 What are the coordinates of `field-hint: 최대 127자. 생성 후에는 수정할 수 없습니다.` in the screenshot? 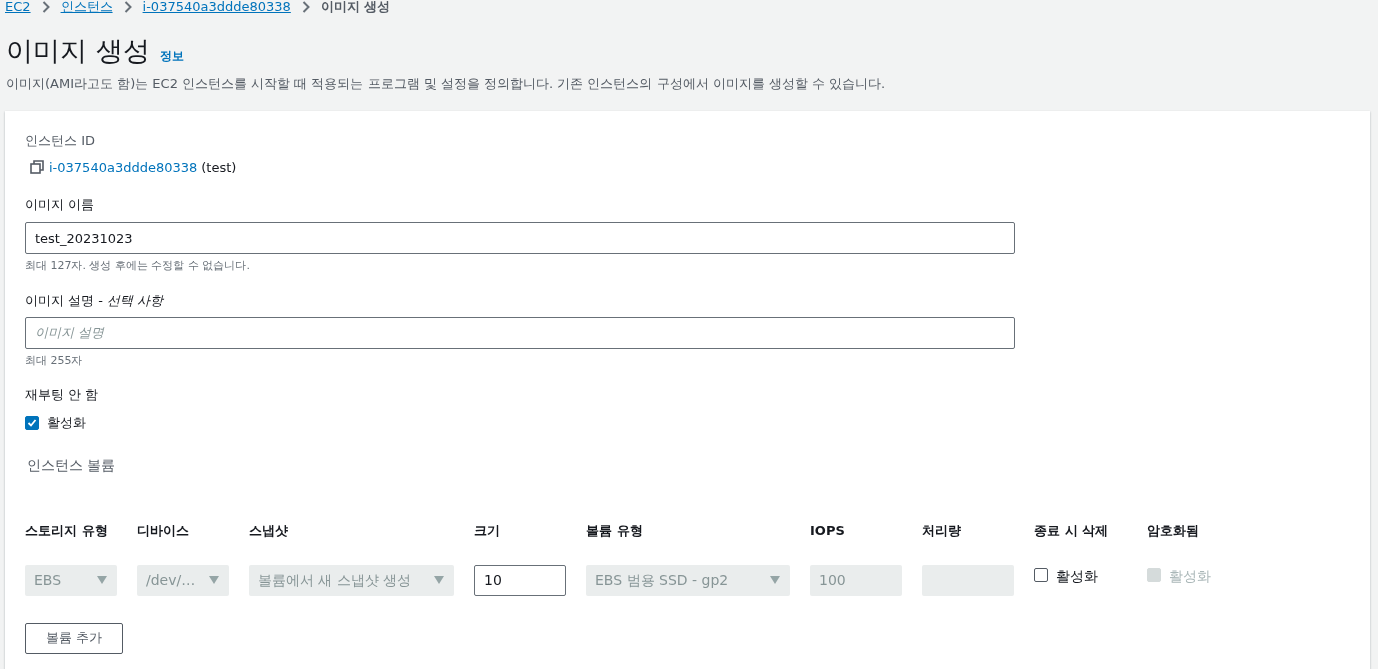 It's located at (138, 266).